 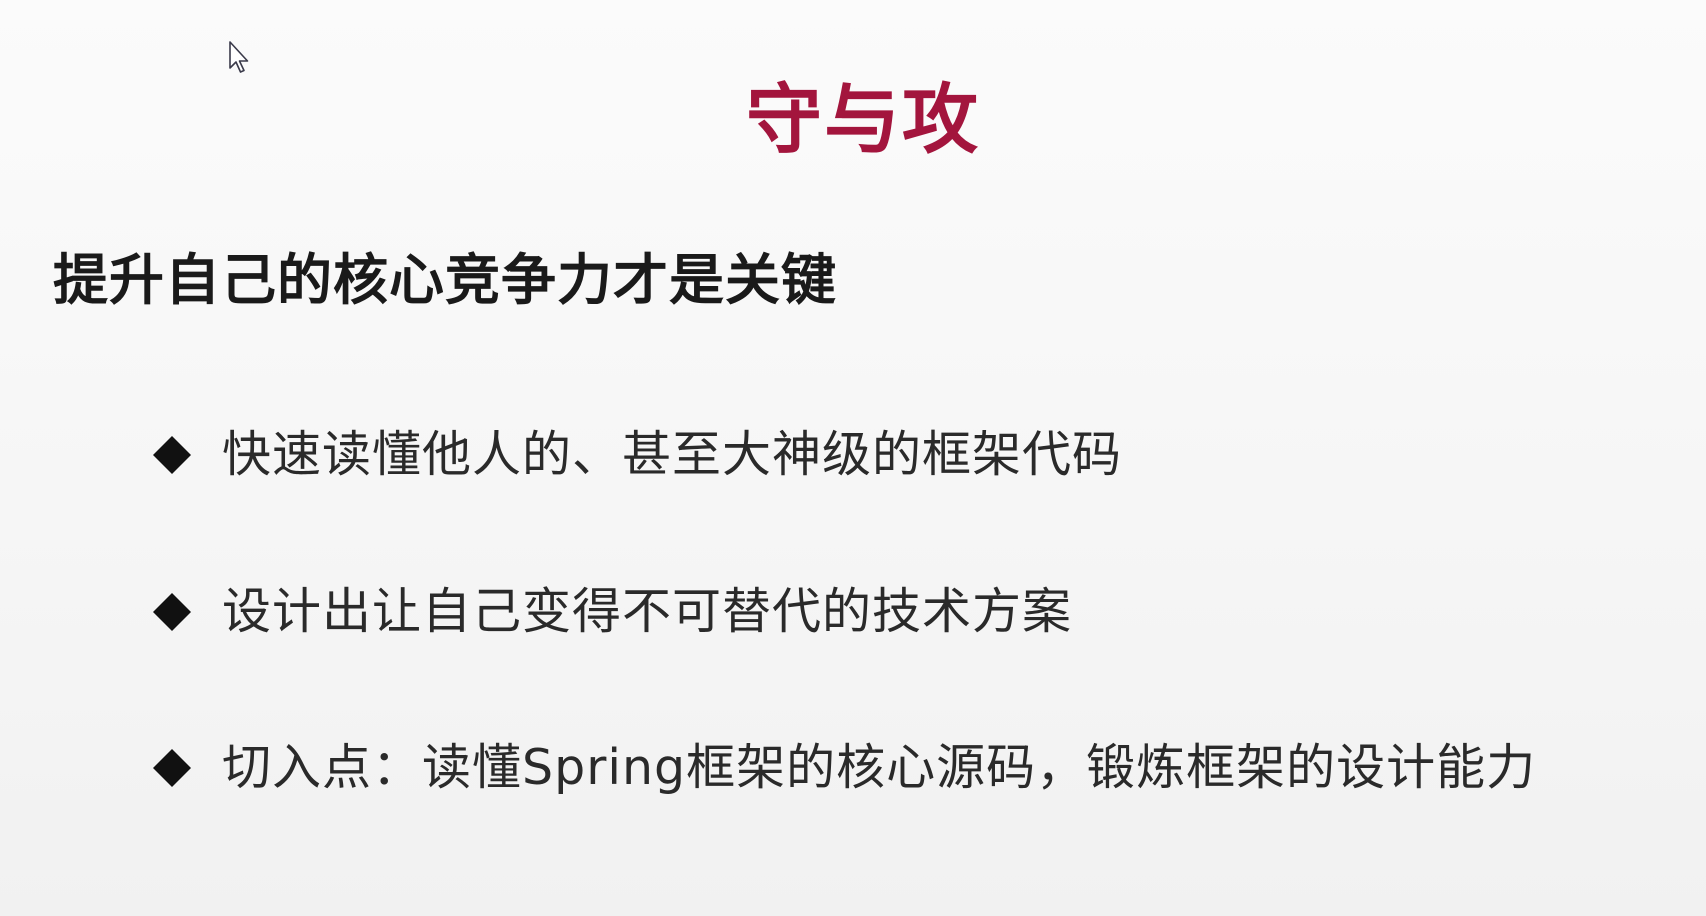 I want to click on bullet-text: 快速读懂他人的、甚至大神级的框架代码, so click(x=672, y=454).